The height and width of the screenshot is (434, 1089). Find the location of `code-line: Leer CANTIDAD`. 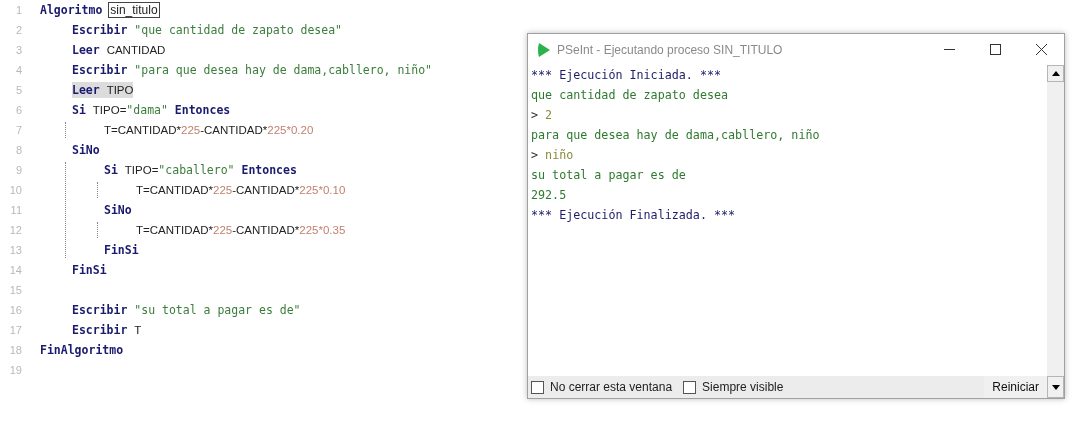

code-line: Leer CANTIDAD is located at coordinates (119, 50).